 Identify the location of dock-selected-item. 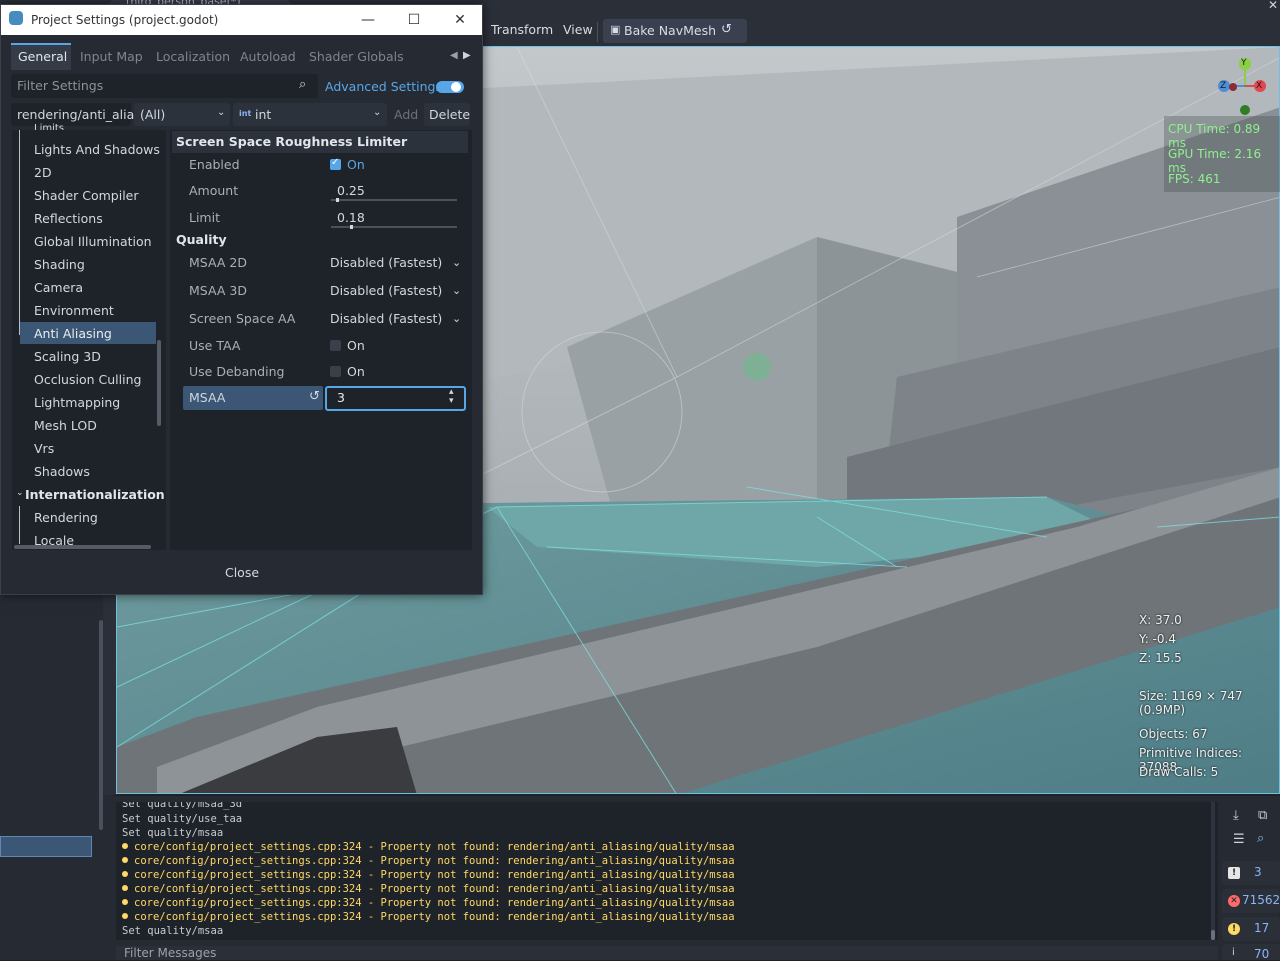
(46, 846).